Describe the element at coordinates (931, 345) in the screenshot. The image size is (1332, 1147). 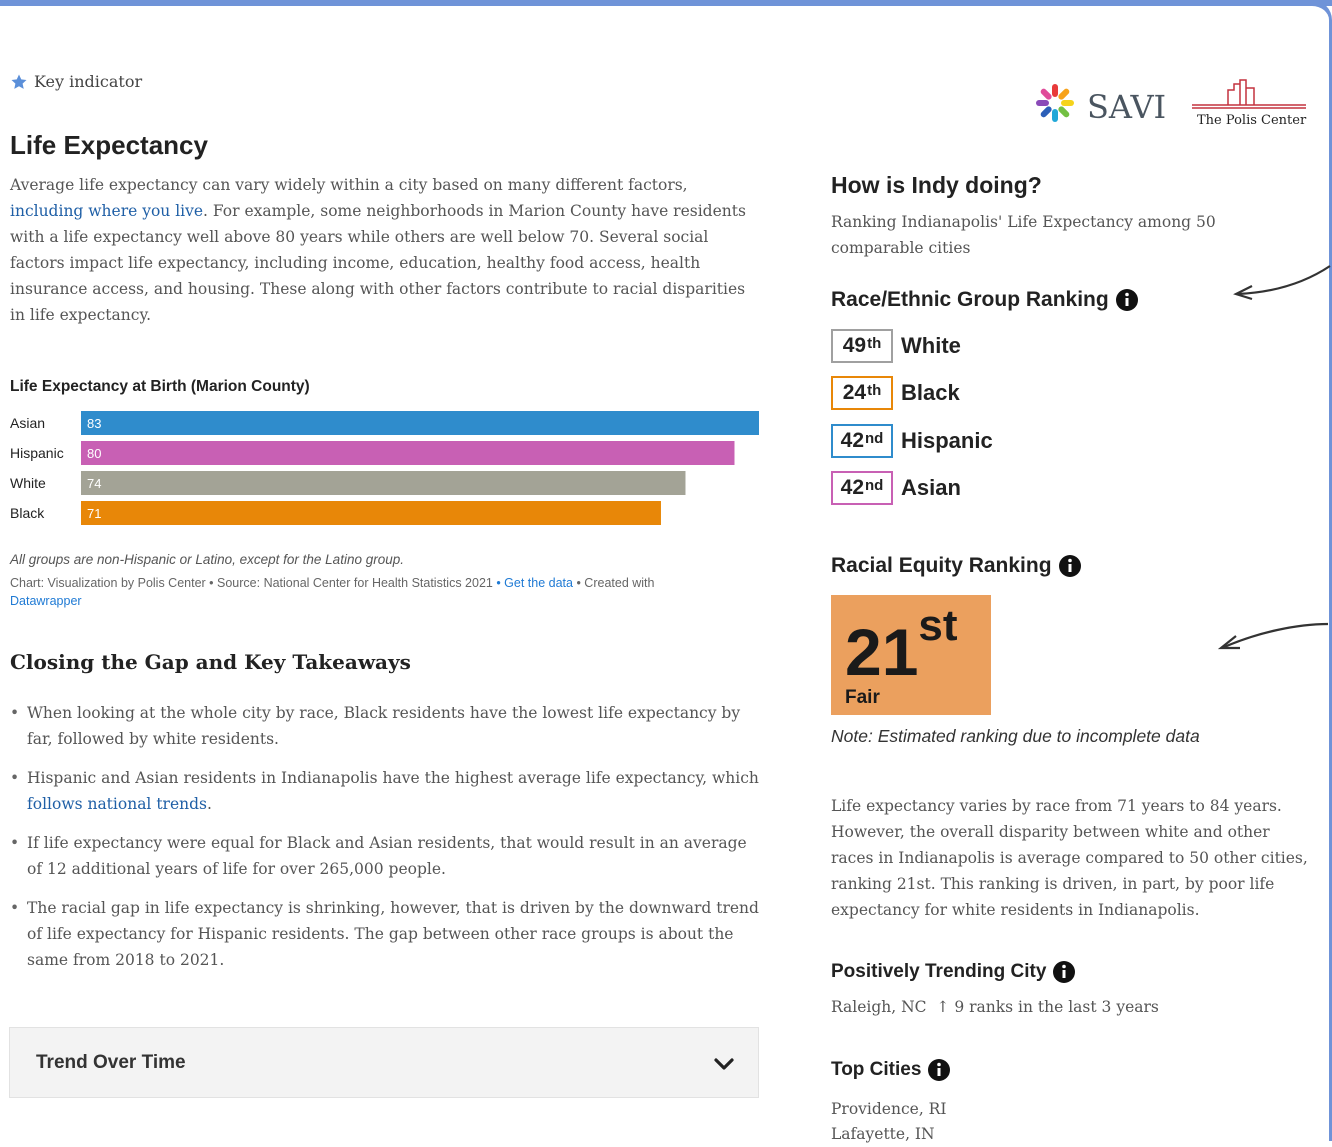
I see `rank-label: White` at that location.